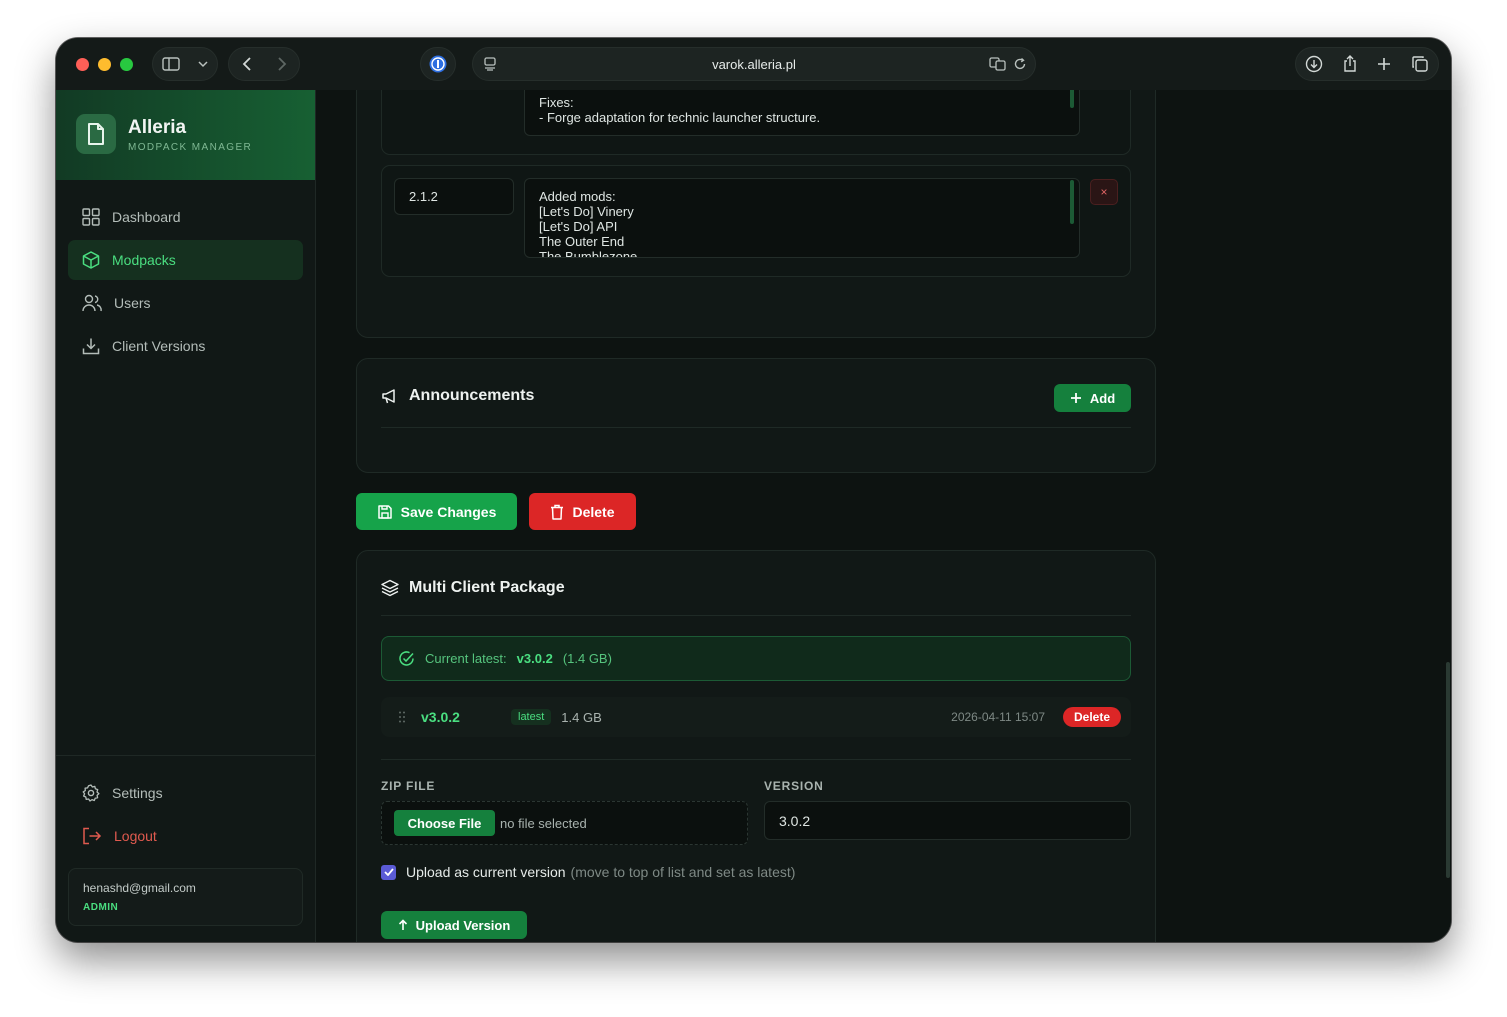  What do you see at coordinates (92, 836) in the screenshot?
I see `logout-icon` at bounding box center [92, 836].